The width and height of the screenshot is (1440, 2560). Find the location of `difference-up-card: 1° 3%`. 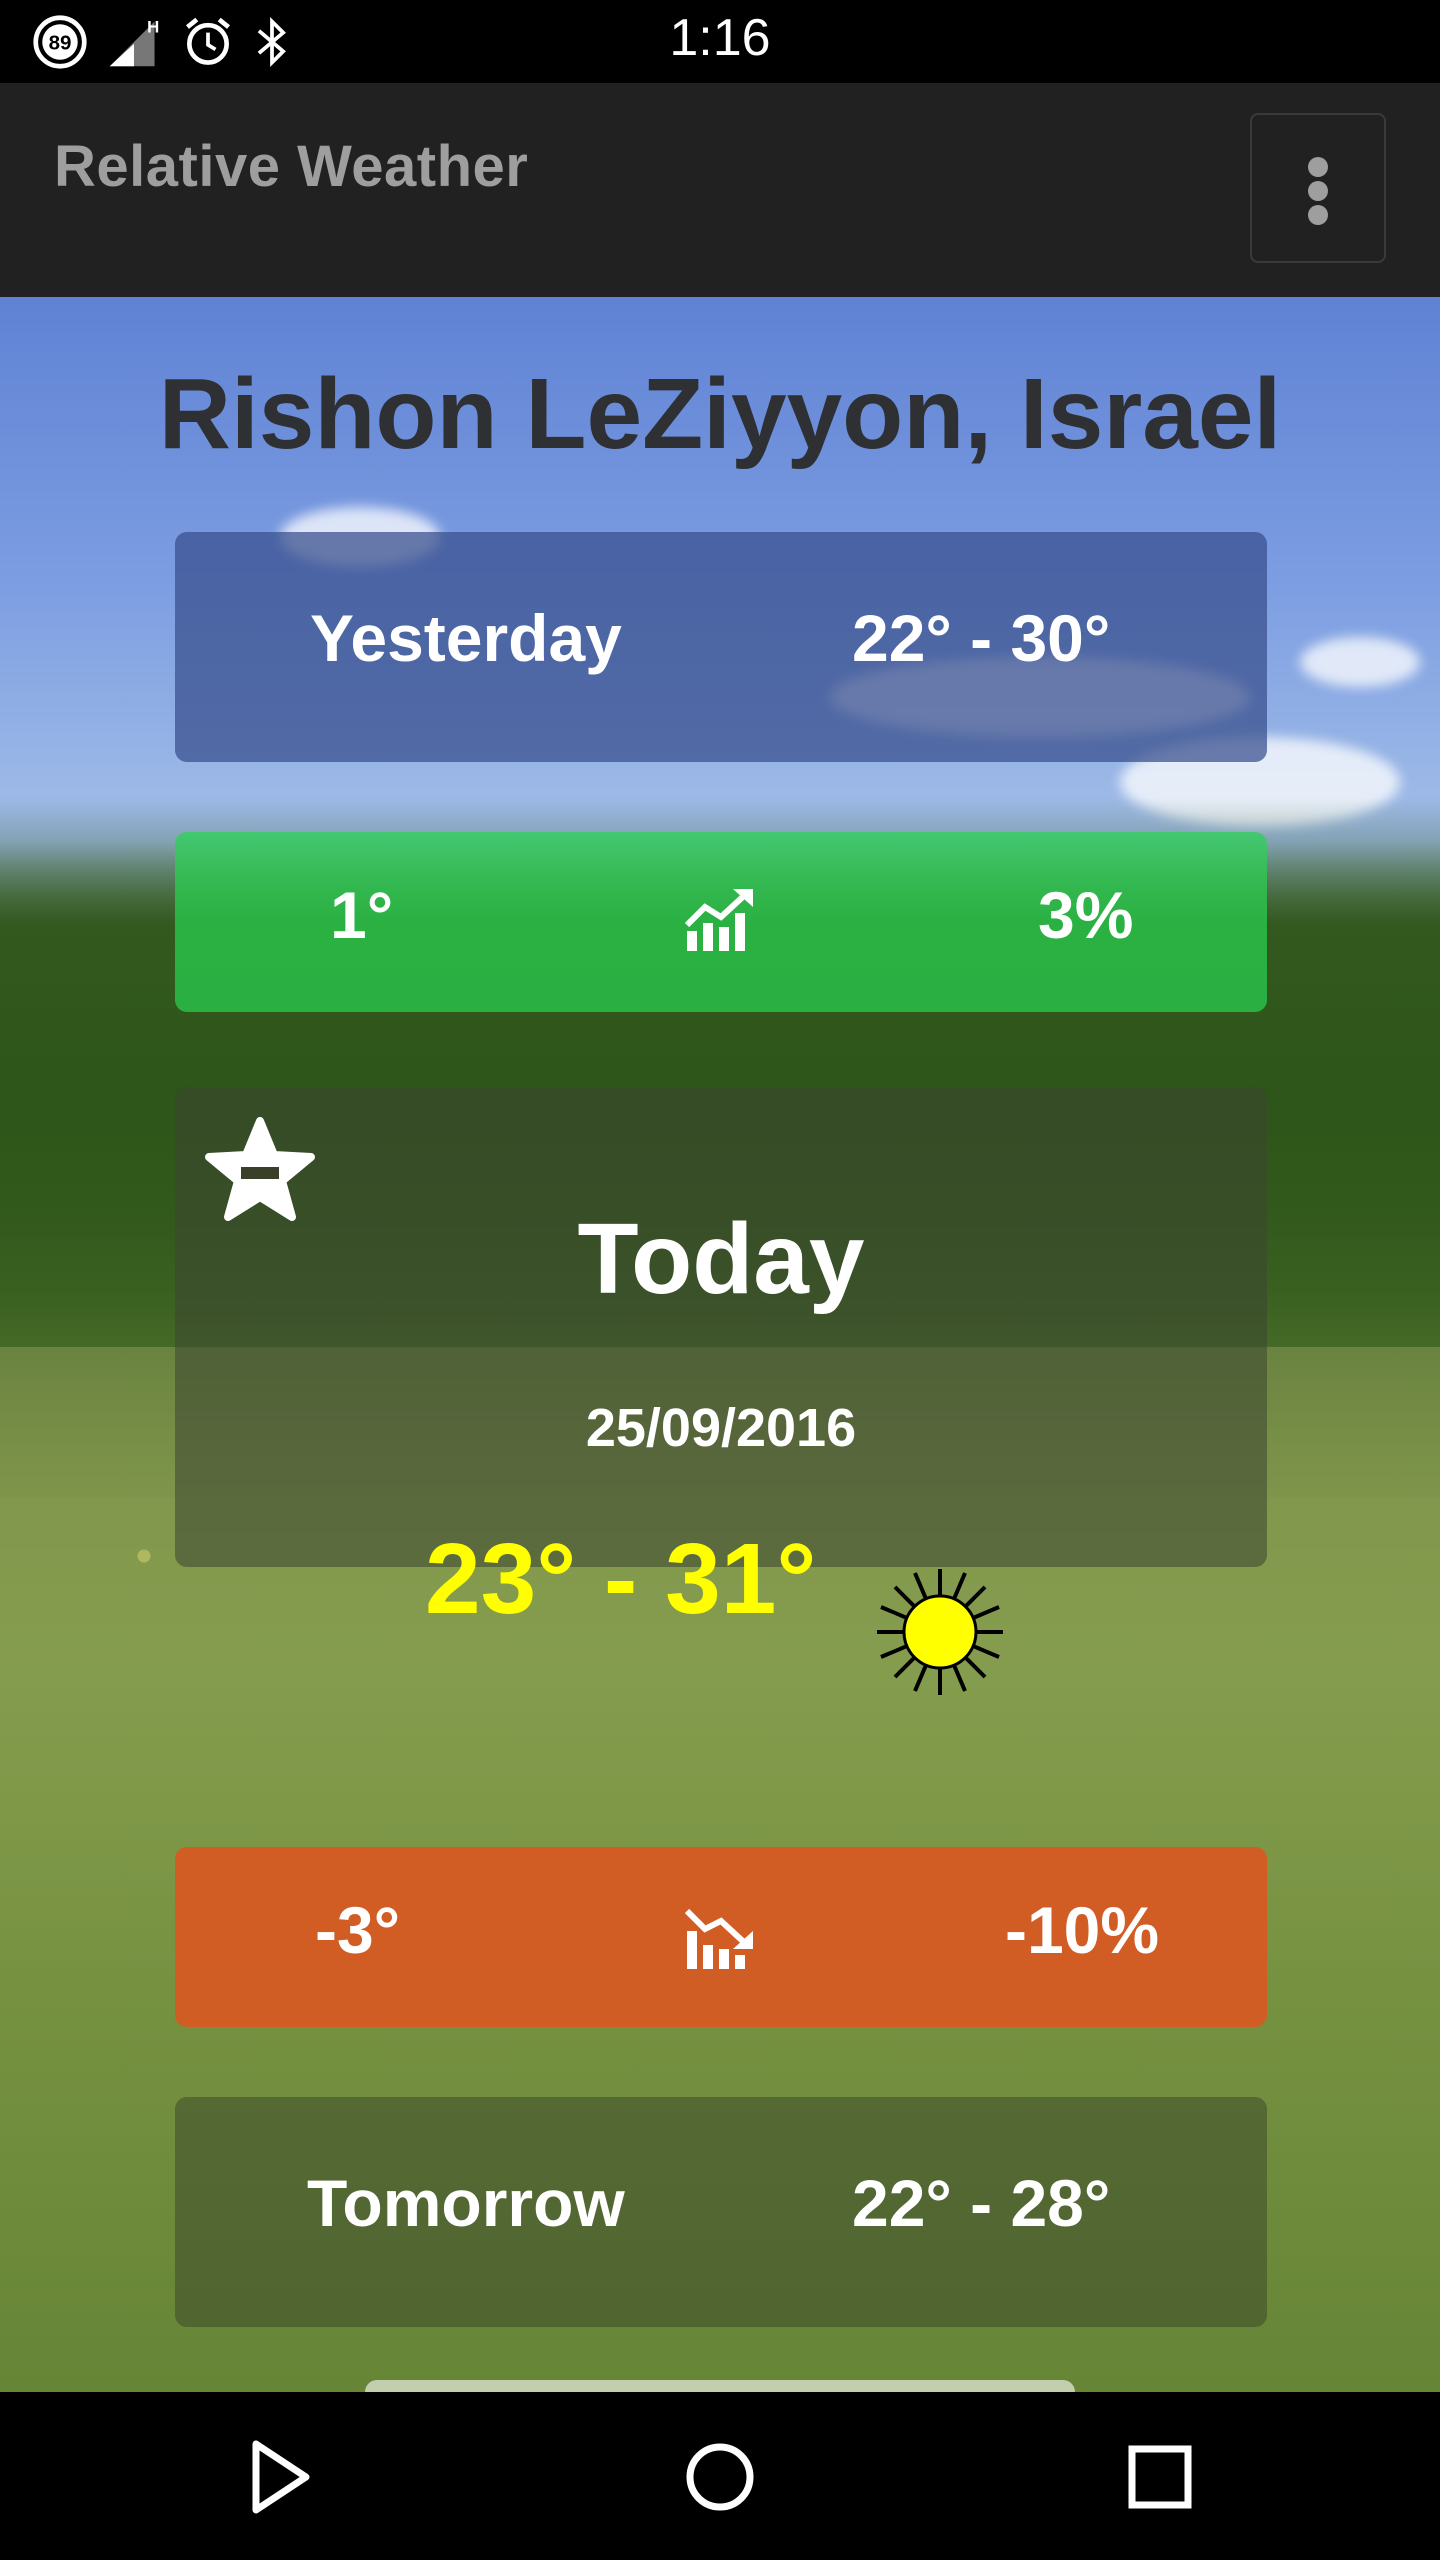

difference-up-card: 1° 3% is located at coordinates (721, 922).